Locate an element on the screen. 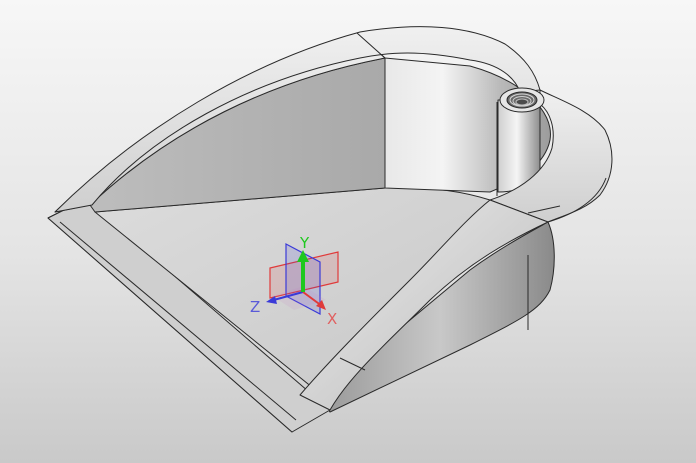 Image resolution: width=696 pixels, height=463 pixels. z-axis-label: Z is located at coordinates (255, 307).